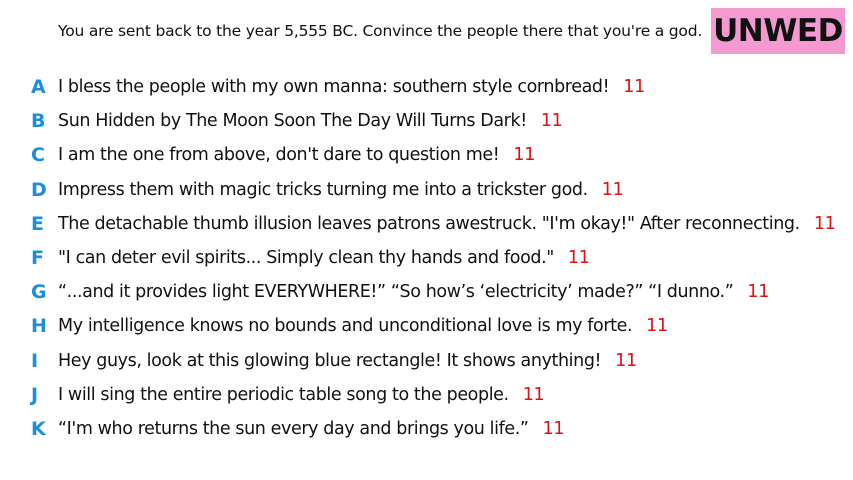 The image size is (853, 480). What do you see at coordinates (37, 223) in the screenshot?
I see `answer-letter: E` at bounding box center [37, 223].